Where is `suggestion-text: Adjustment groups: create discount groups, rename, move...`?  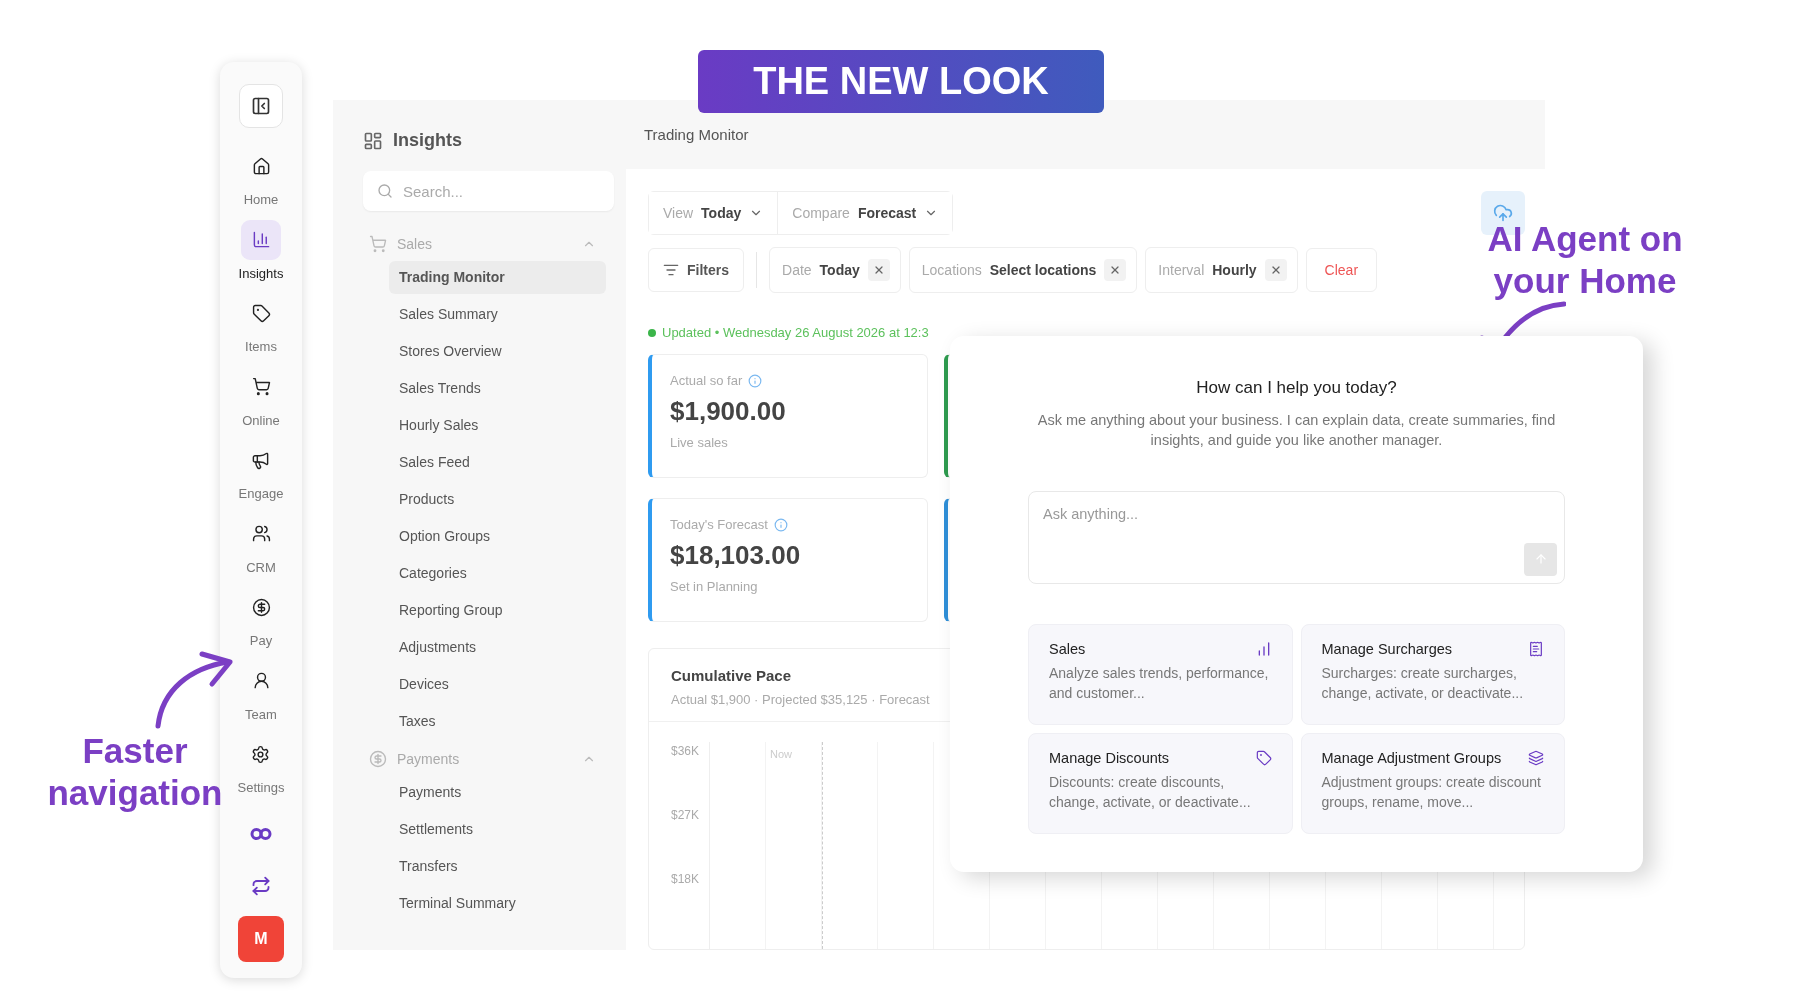 suggestion-text: Adjustment groups: create discount groups, rename, move... is located at coordinates (1431, 792).